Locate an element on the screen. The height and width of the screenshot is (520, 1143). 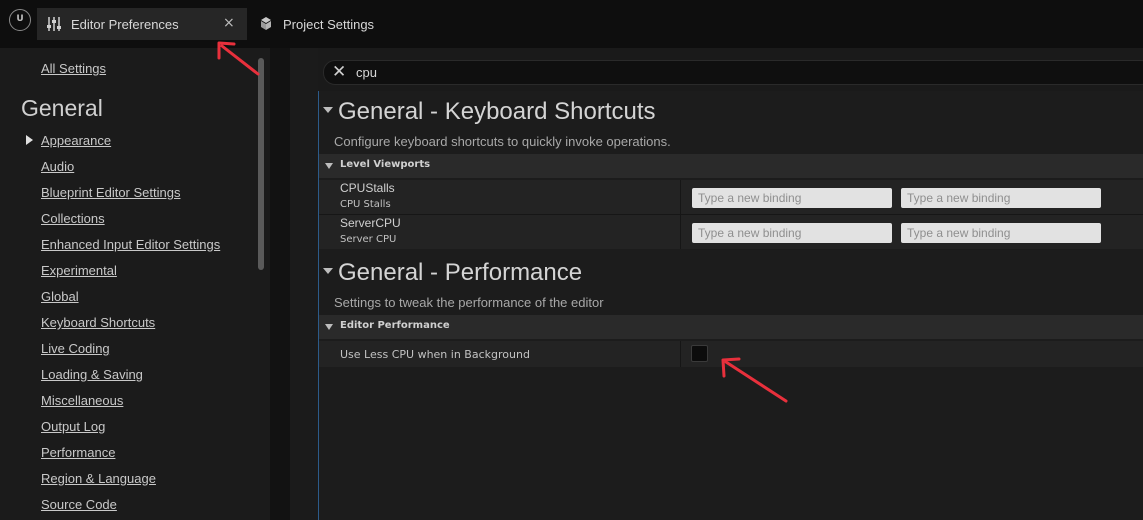
sidebar-scrollbar is located at coordinates (261, 164).